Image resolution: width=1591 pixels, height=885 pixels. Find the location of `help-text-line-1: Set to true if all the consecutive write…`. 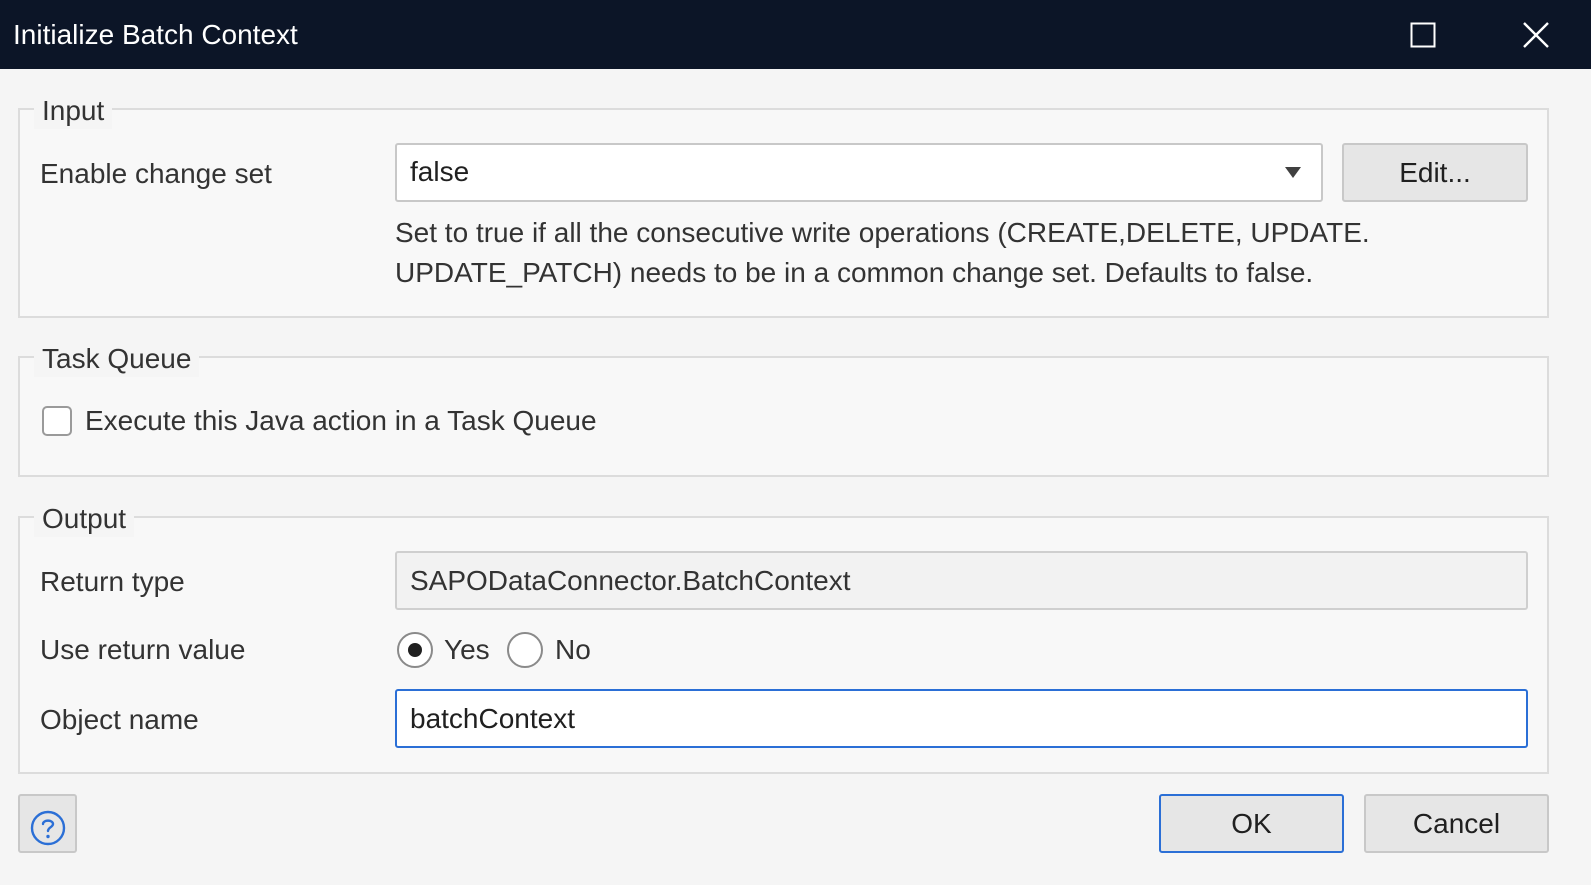

help-text-line-1: Set to true if all the consecutive write… is located at coordinates (882, 232).